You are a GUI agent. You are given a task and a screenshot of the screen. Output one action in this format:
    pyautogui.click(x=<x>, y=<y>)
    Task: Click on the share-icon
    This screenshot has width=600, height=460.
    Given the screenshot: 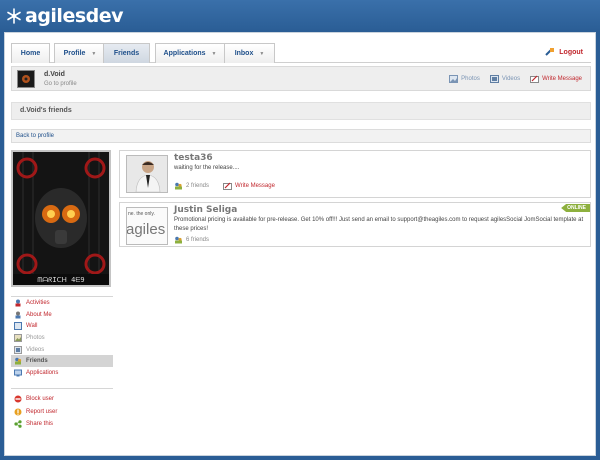 What is the action you would take?
    pyautogui.click(x=18, y=424)
    